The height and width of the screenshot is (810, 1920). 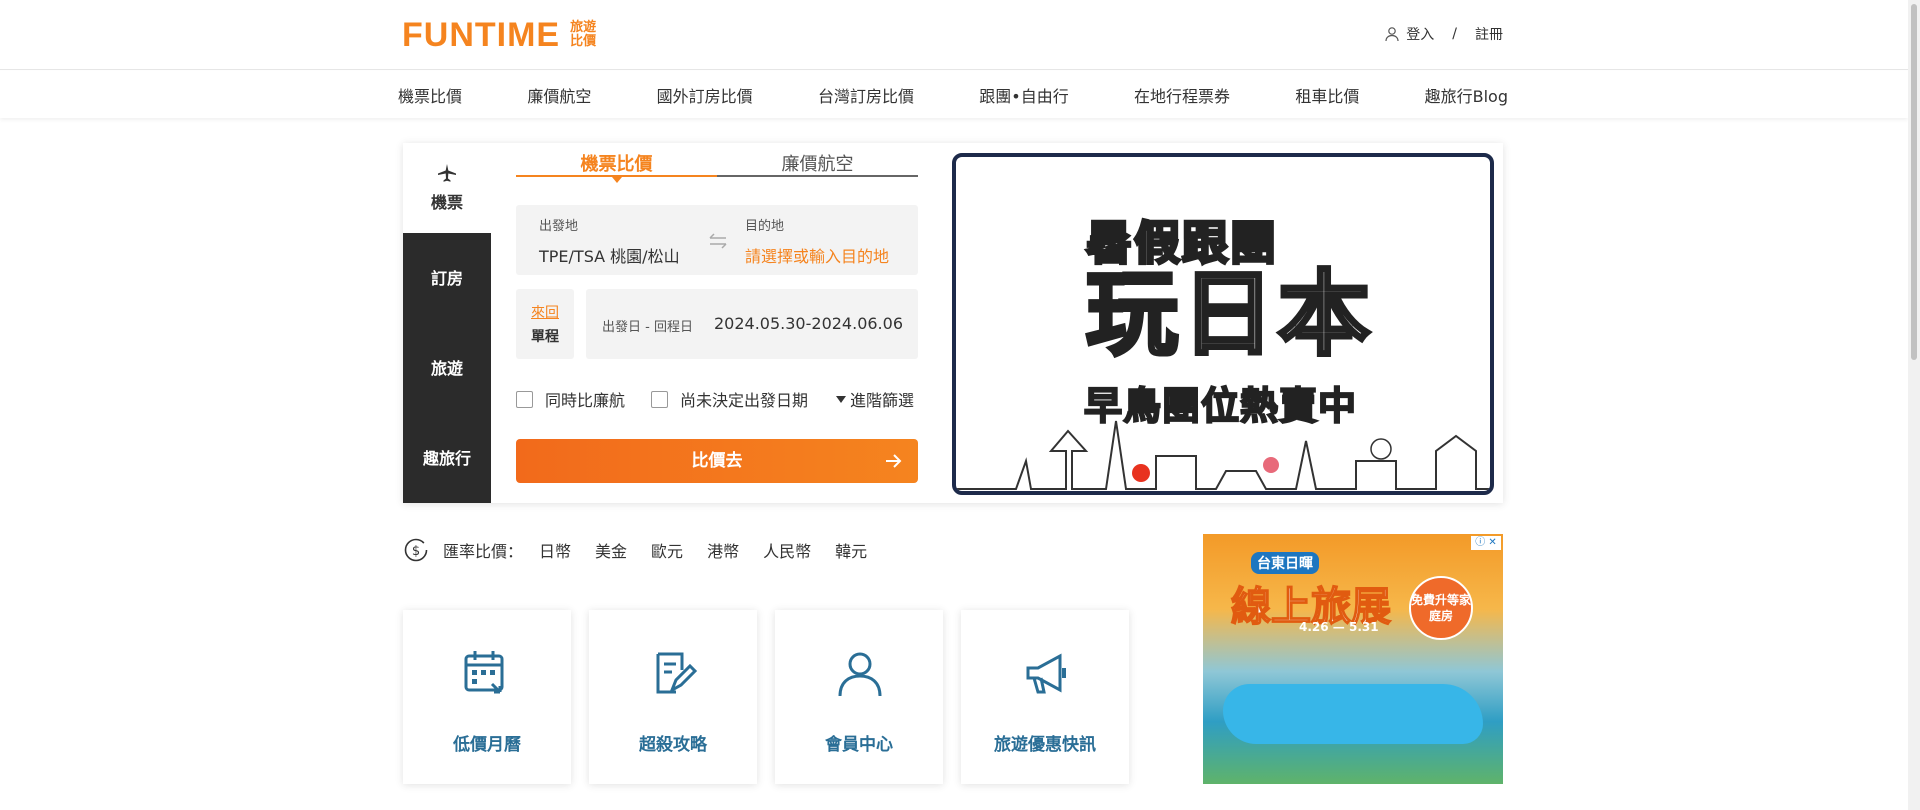 I want to click on advanced-filter-toggle: 進階篩選, so click(x=875, y=399).